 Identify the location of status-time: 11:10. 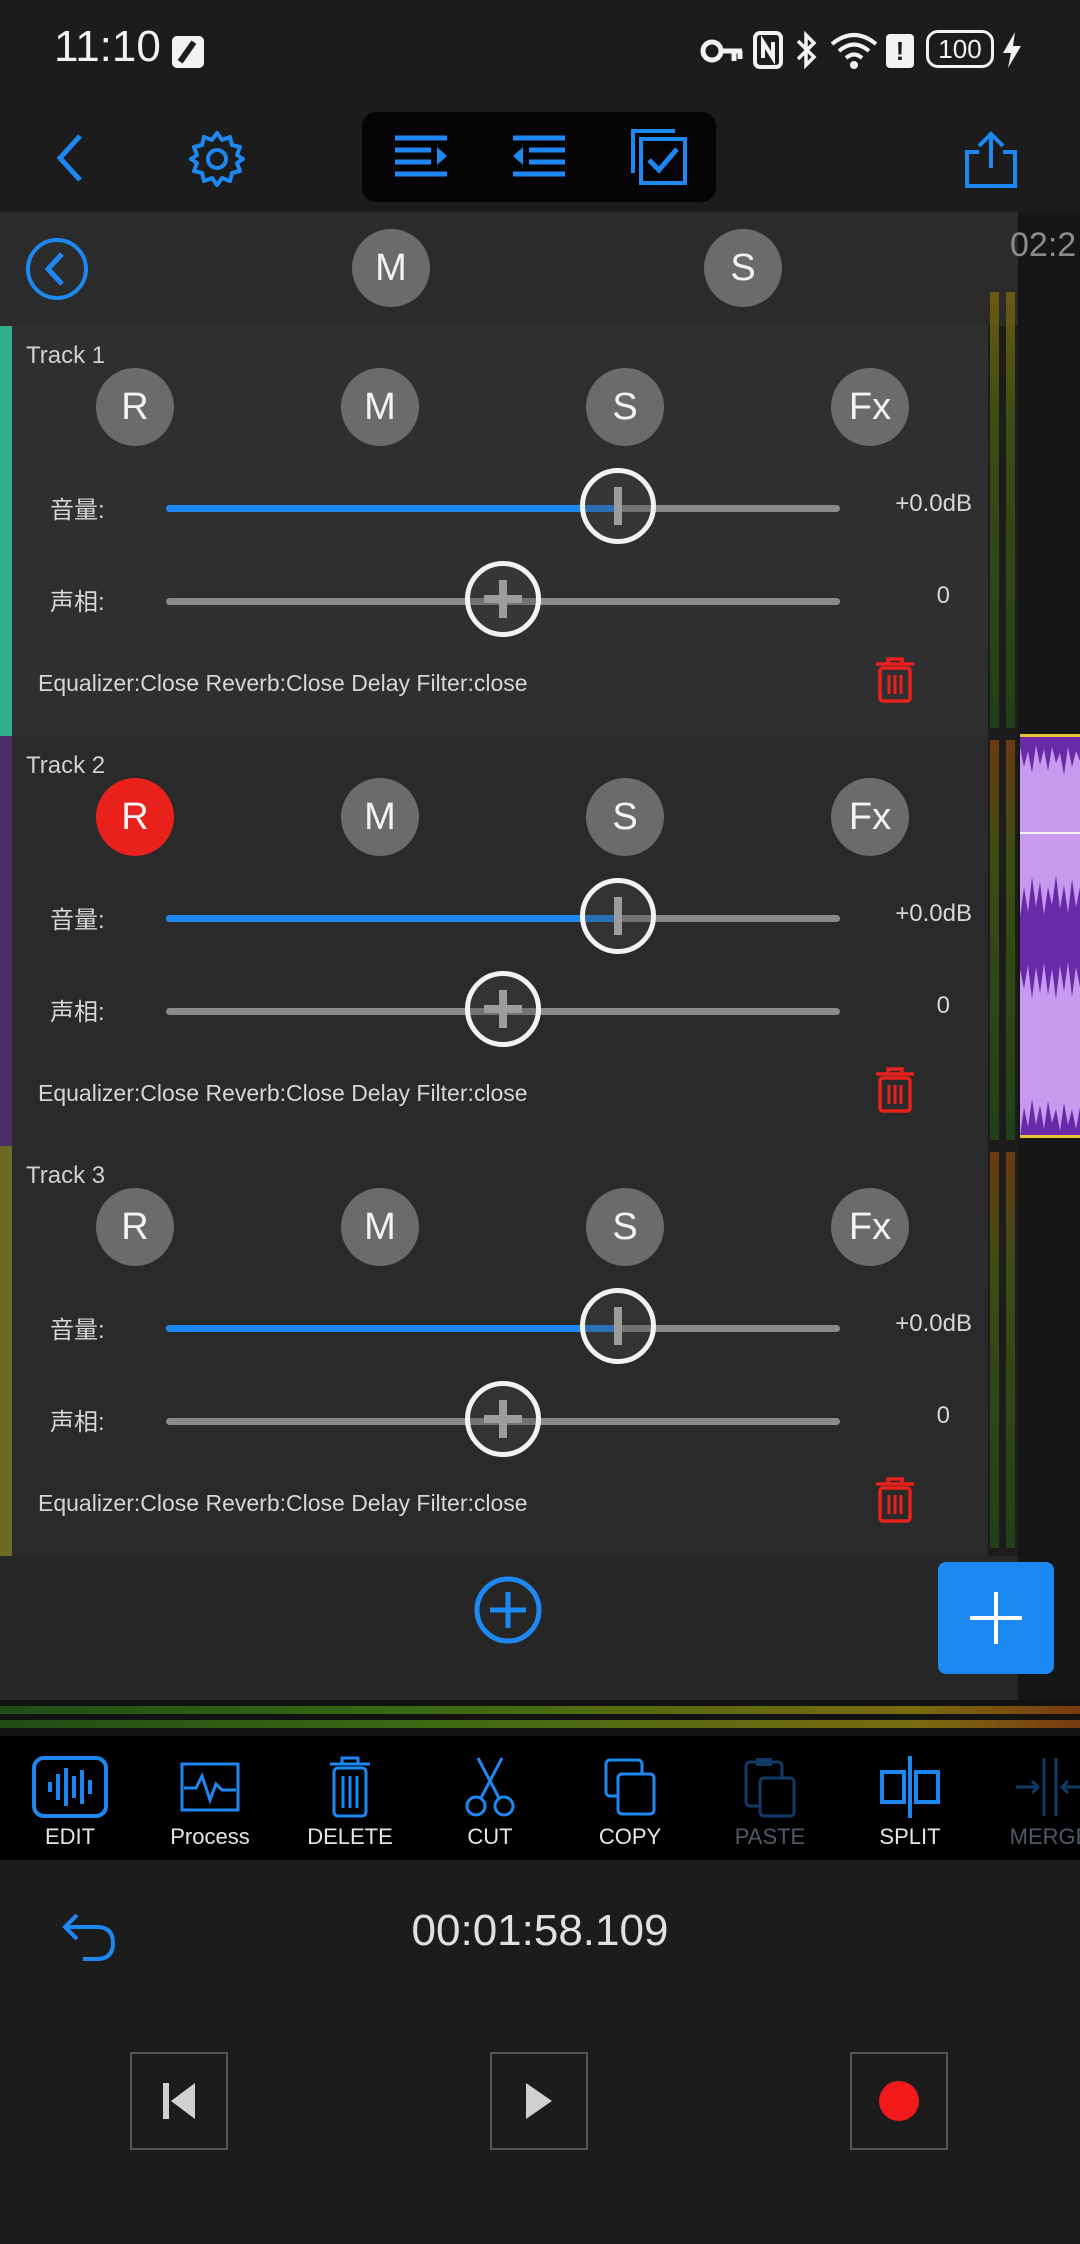
(107, 46).